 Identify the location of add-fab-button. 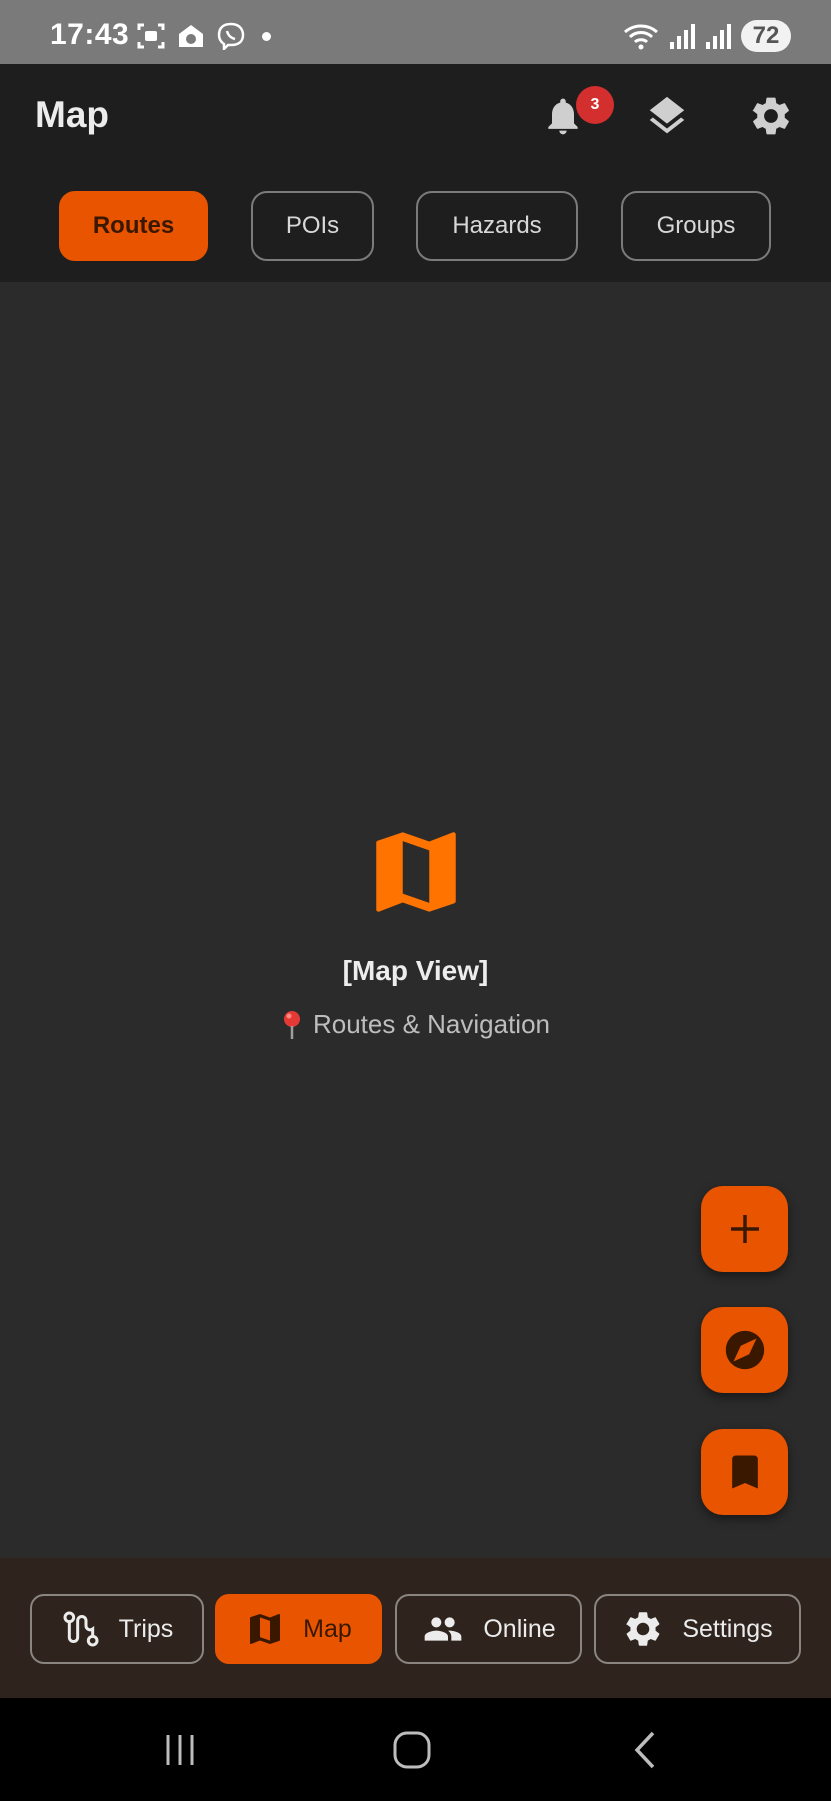
(744, 1229).